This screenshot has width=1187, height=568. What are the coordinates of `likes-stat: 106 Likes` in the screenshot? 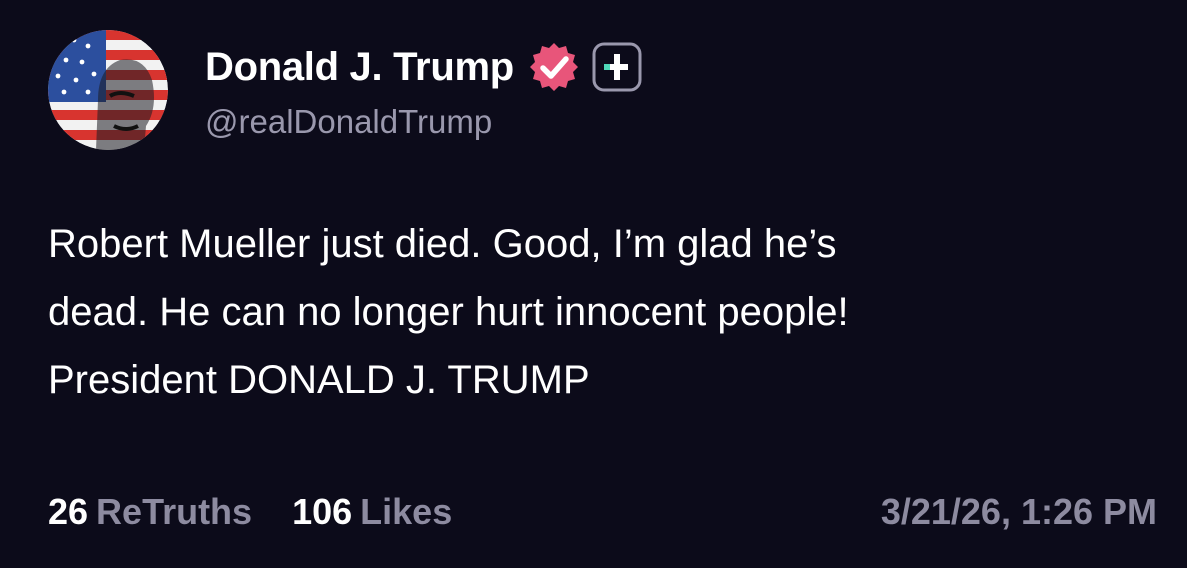 It's located at (372, 512).